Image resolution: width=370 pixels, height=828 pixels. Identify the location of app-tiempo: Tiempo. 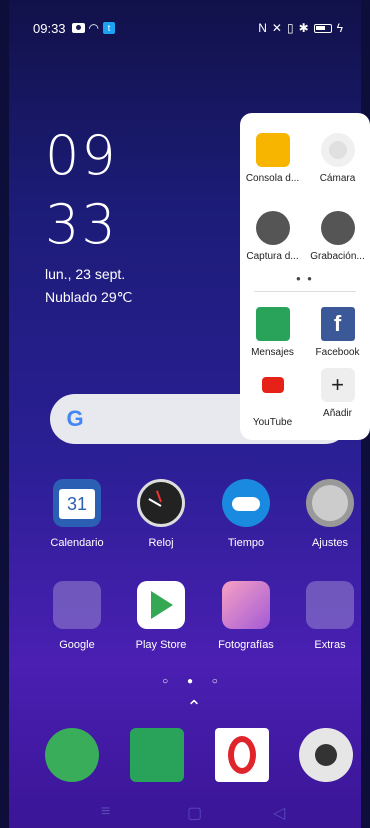
(246, 514).